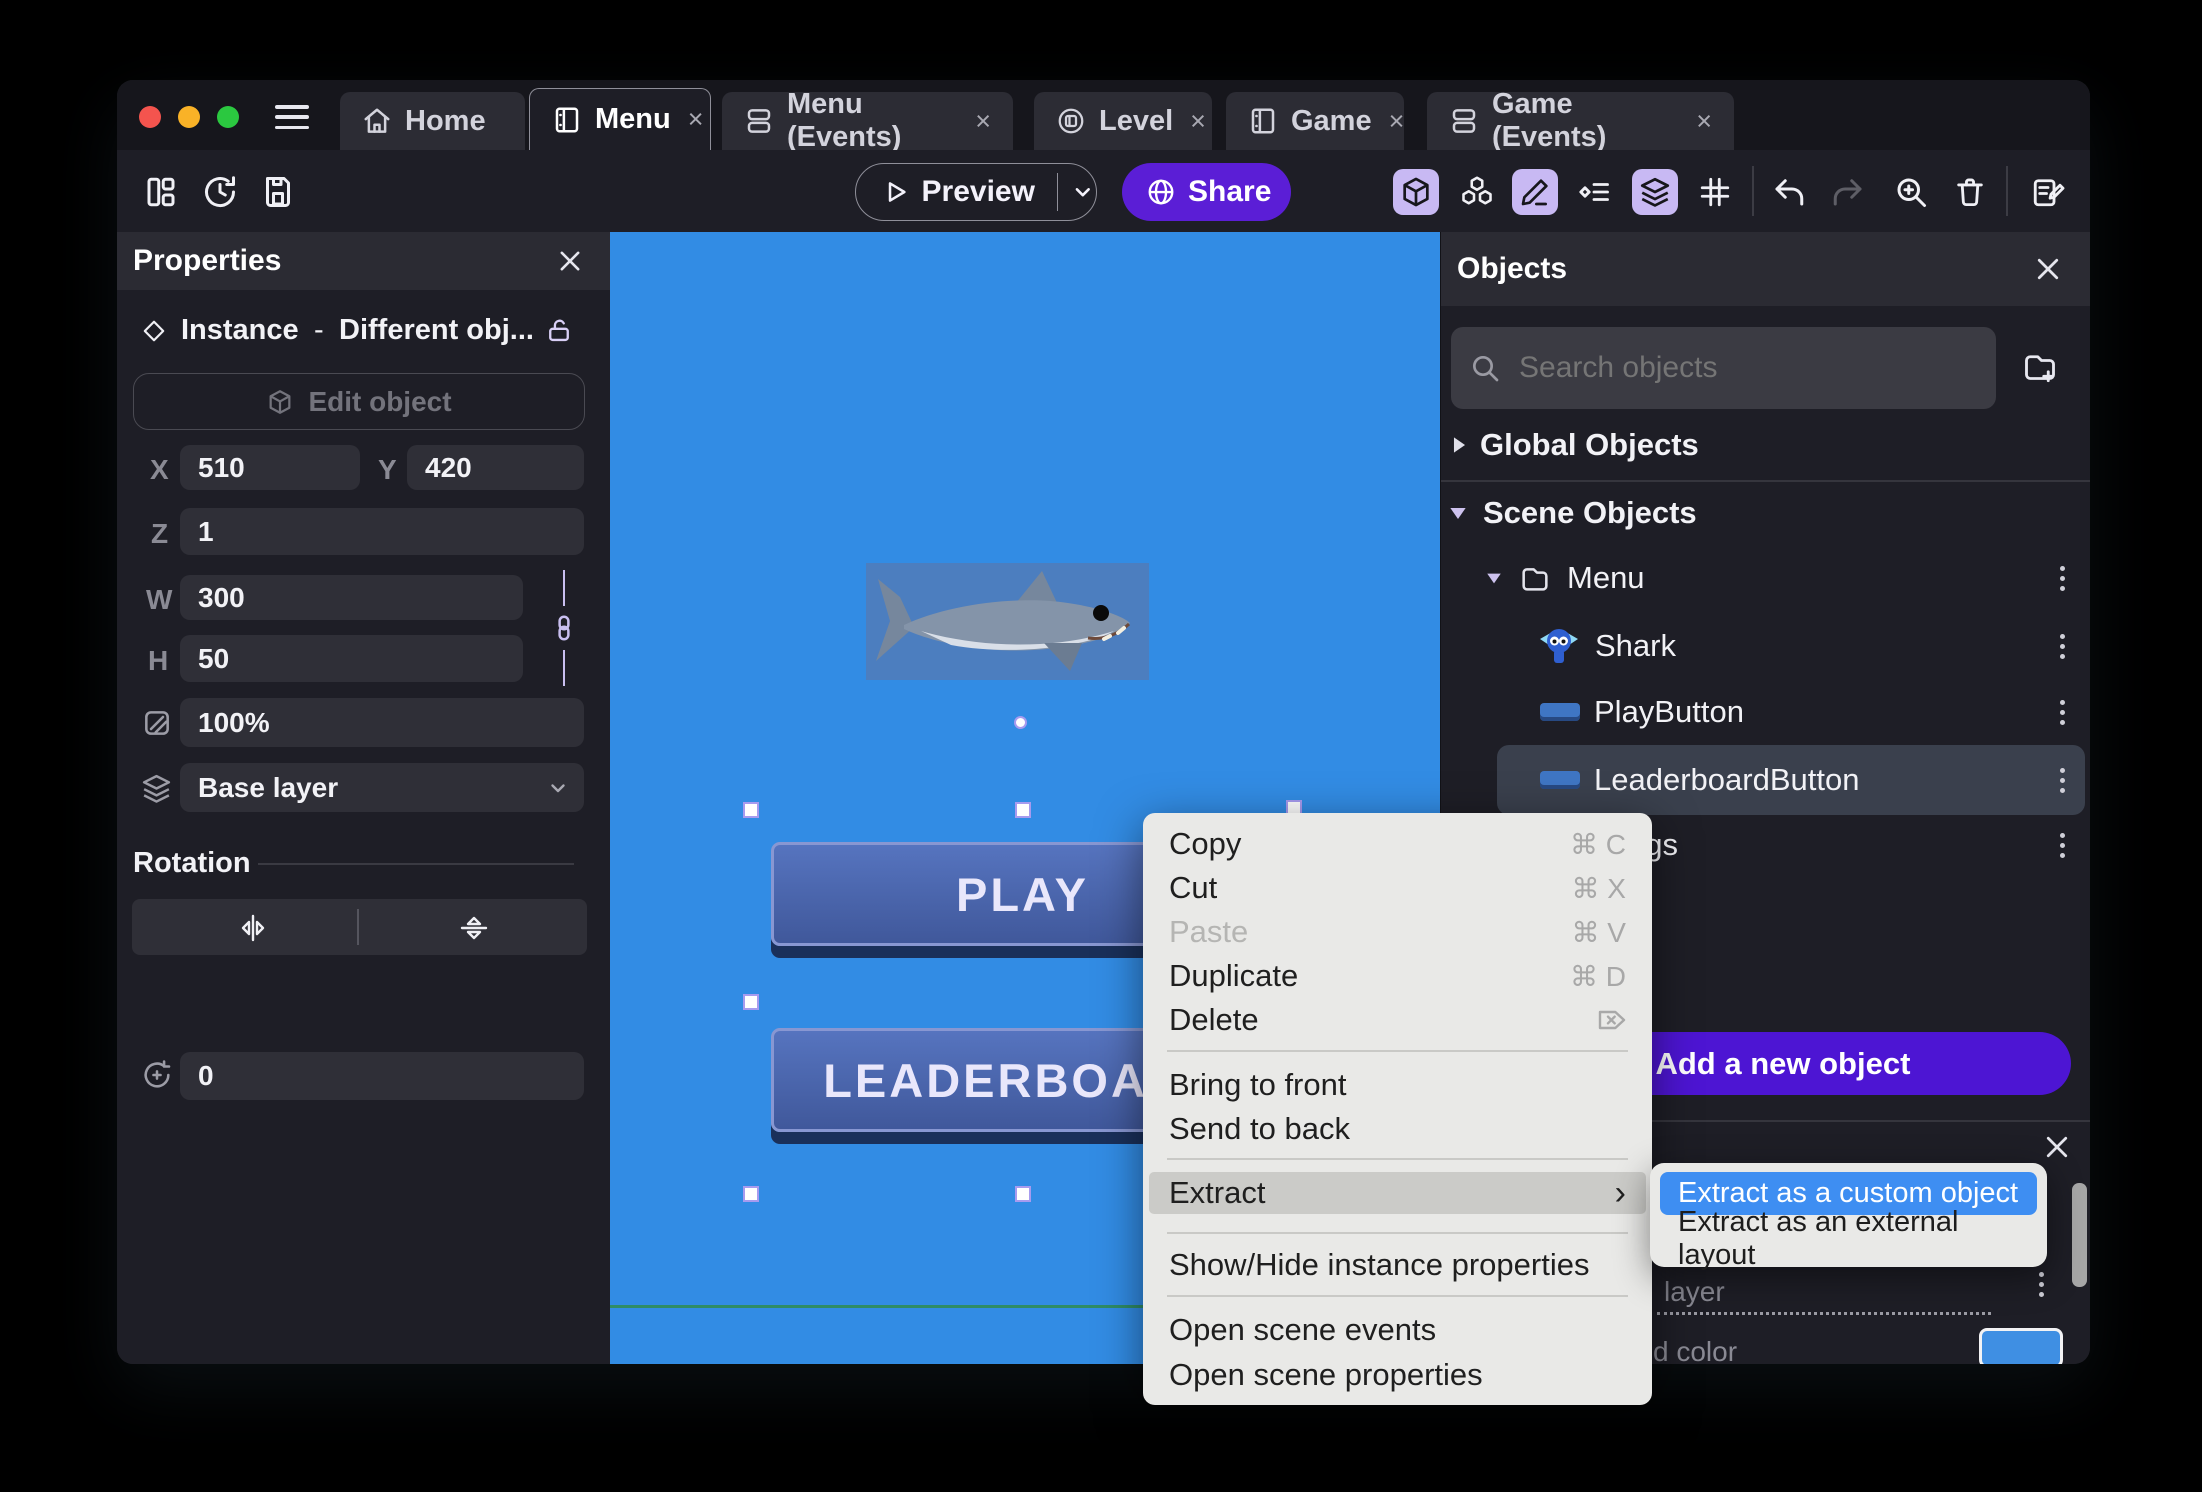 Image resolution: width=2202 pixels, height=1492 pixels. Describe the element at coordinates (1818, 1238) in the screenshot. I see `submenu-item-label: Extract as an external layout` at that location.